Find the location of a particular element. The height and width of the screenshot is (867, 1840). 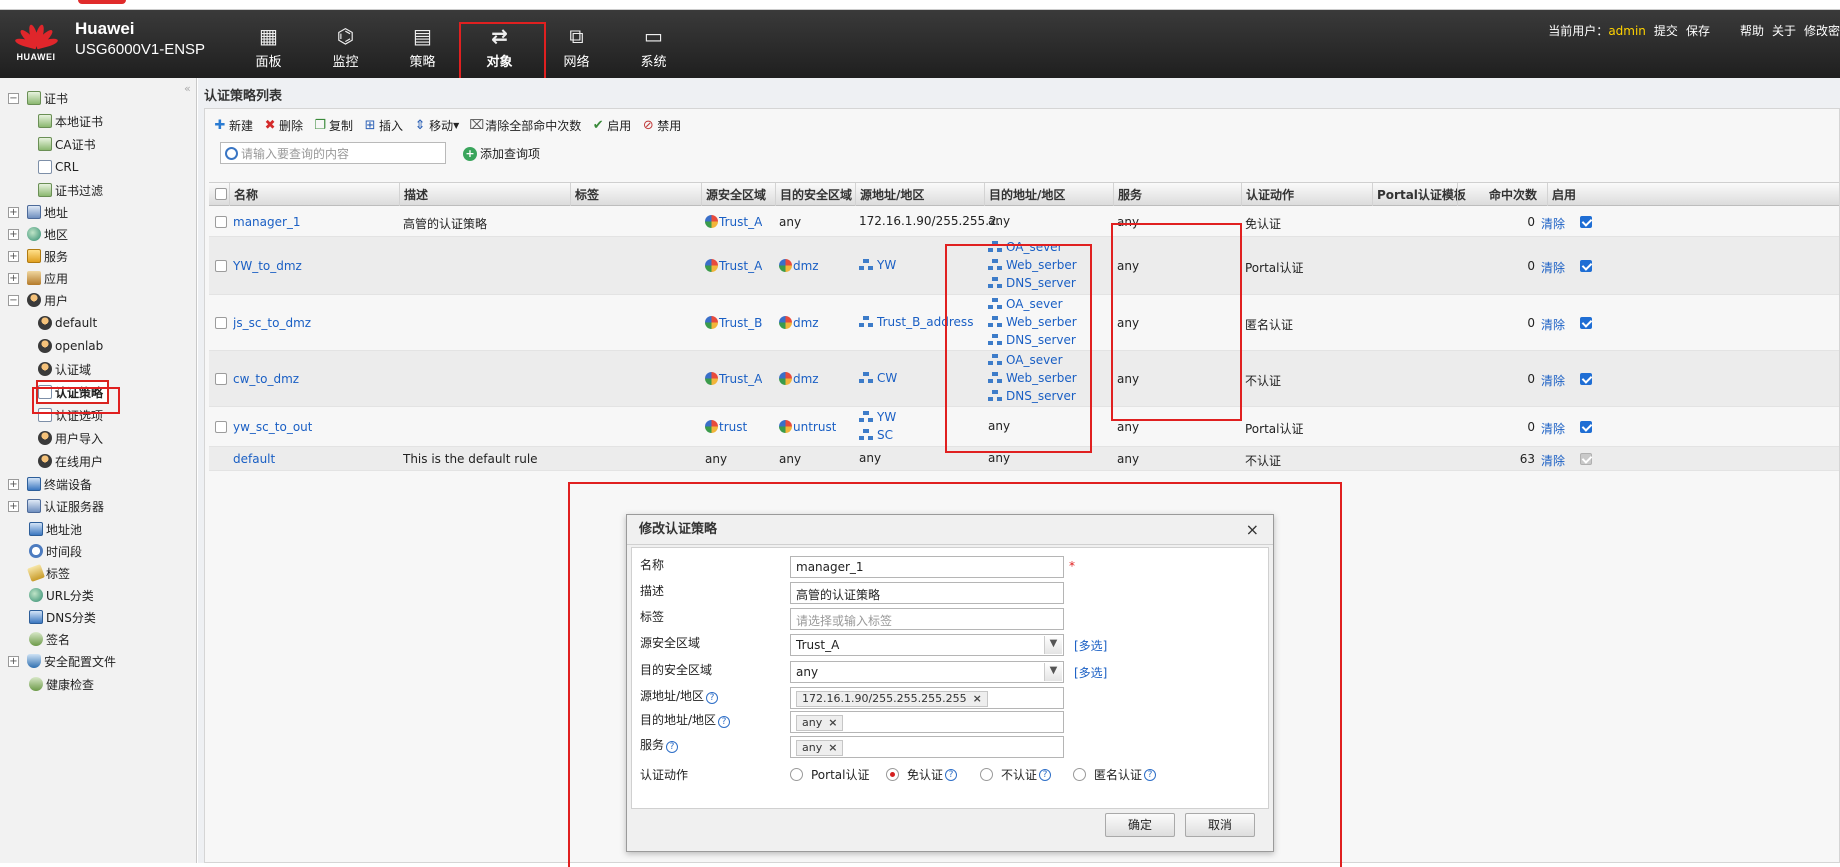

policy-name-link: manager_1 is located at coordinates (267, 222).